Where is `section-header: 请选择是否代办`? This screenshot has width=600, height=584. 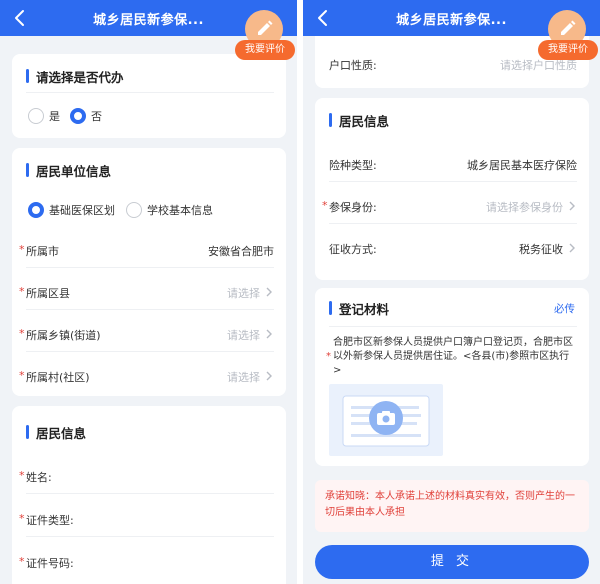 section-header: 请选择是否代办 is located at coordinates (75, 76).